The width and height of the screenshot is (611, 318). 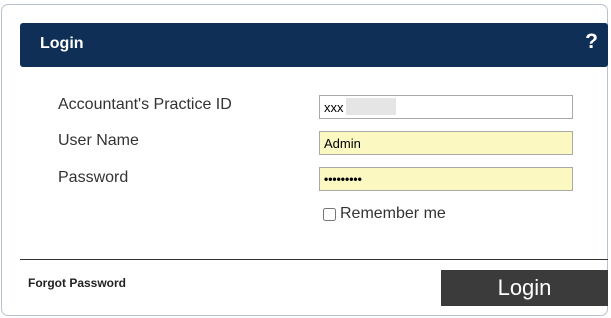 What do you see at coordinates (314, 259) in the screenshot?
I see `footer-divider` at bounding box center [314, 259].